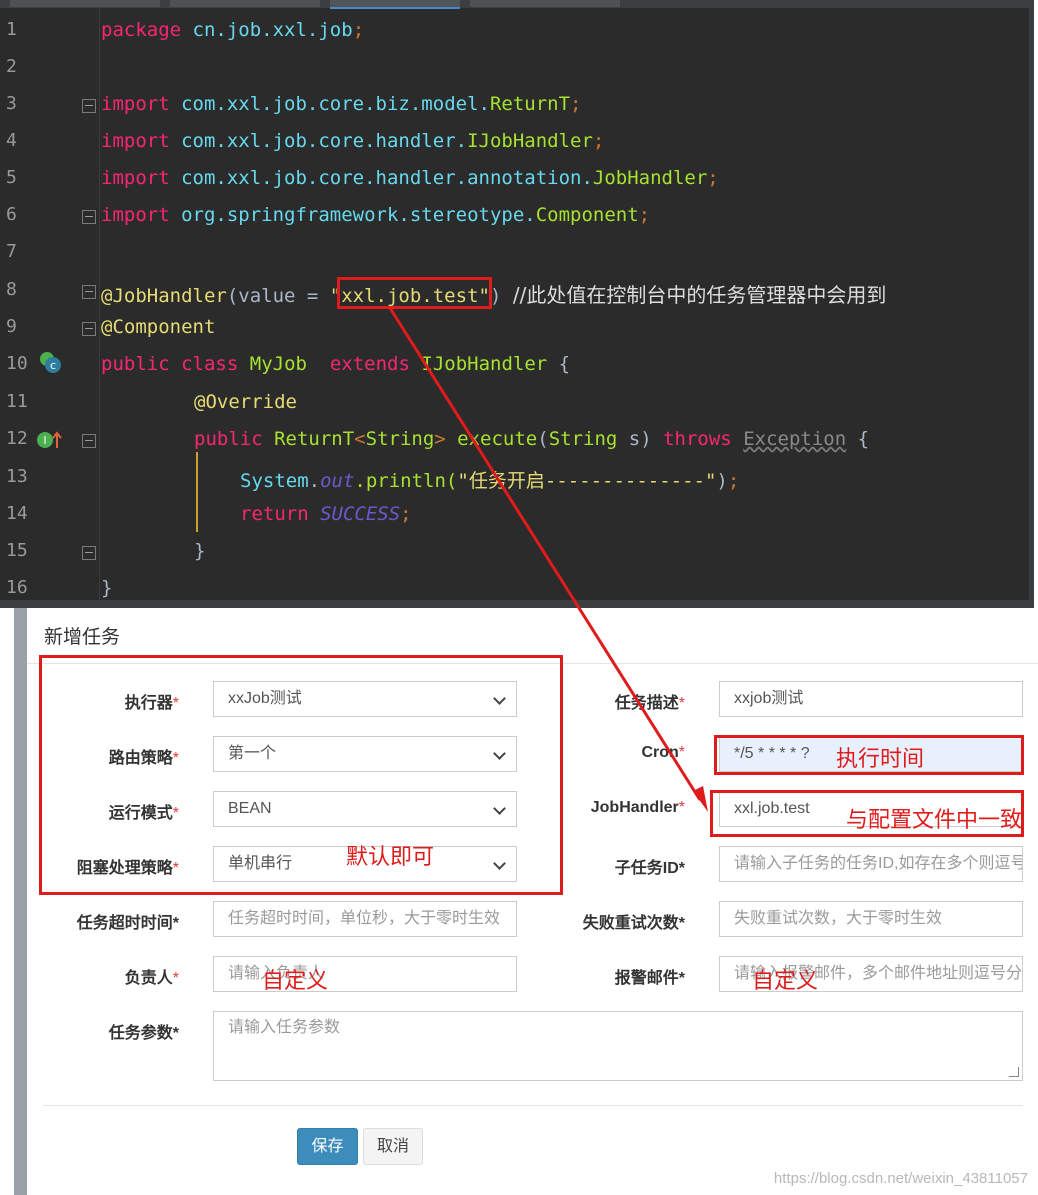  I want to click on watermark: https://blog.csdn.net/weixin_43811057, so click(900, 1178).